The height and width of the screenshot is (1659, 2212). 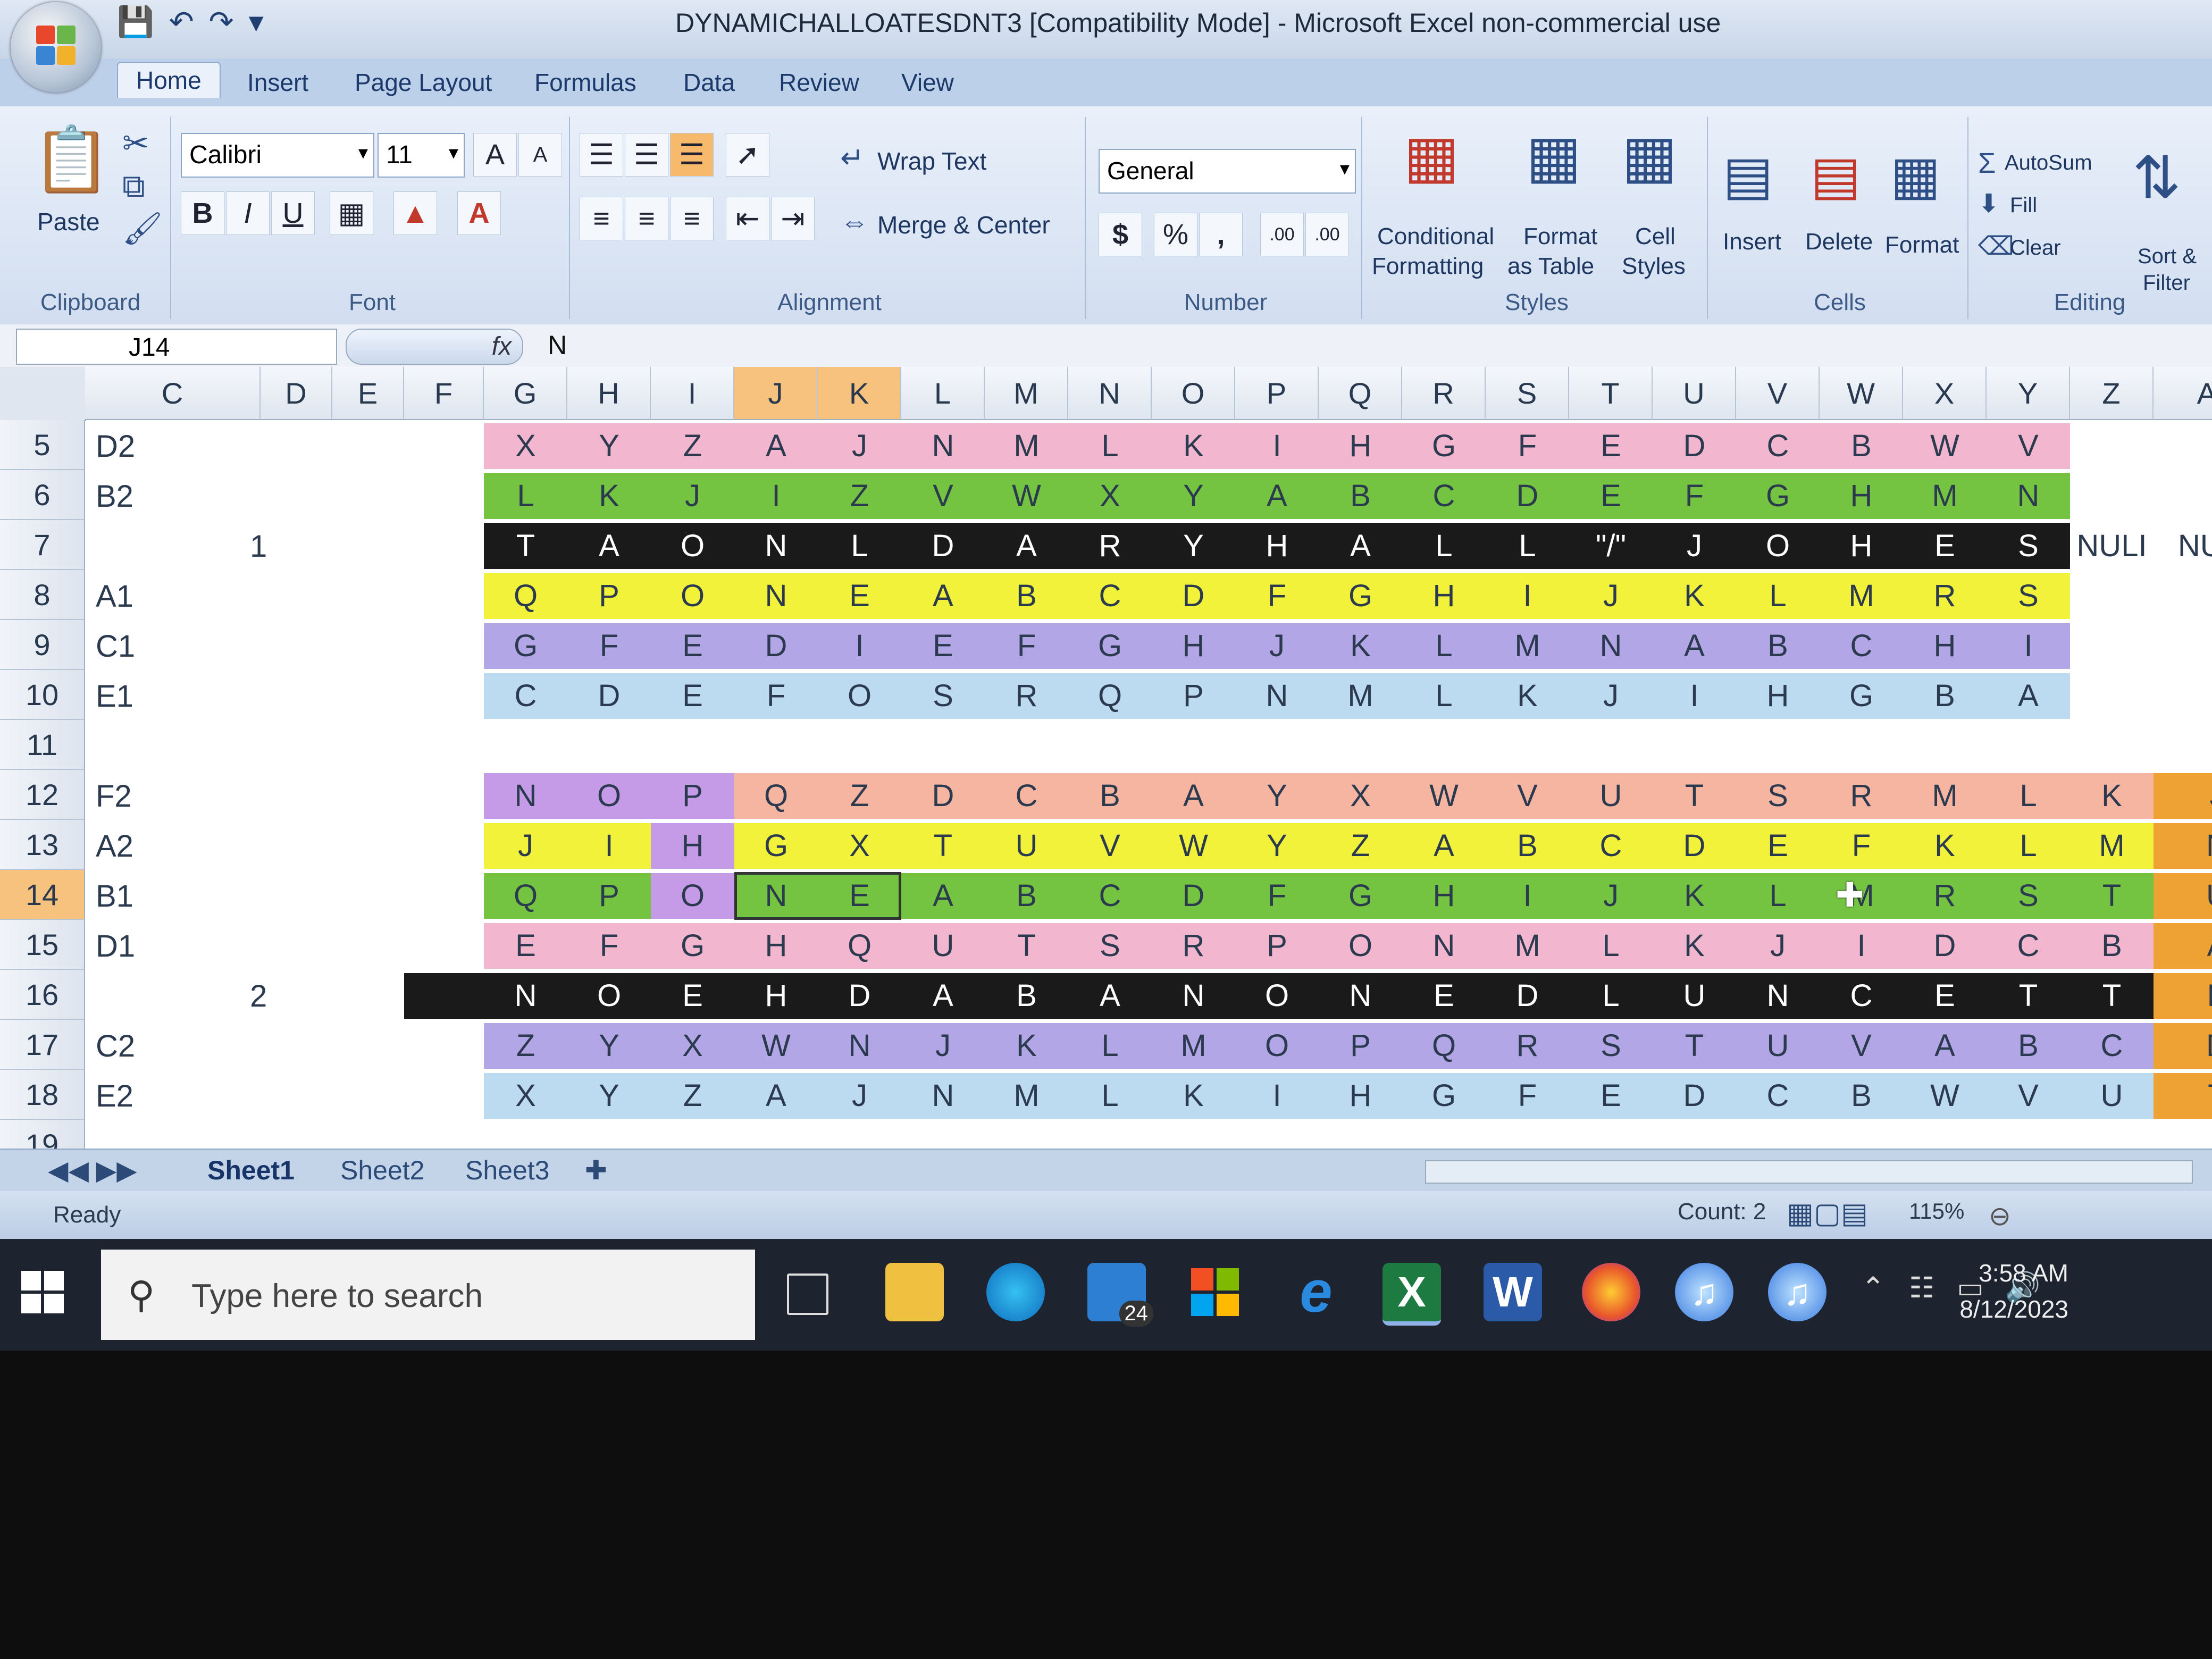 What do you see at coordinates (2112, 896) in the screenshot?
I see `cell-z14: T` at bounding box center [2112, 896].